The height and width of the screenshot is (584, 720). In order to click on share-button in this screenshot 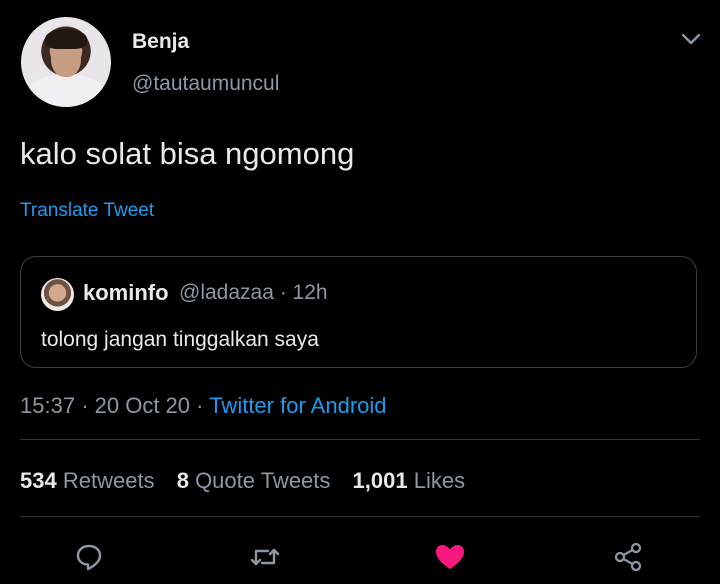, I will do `click(628, 557)`.